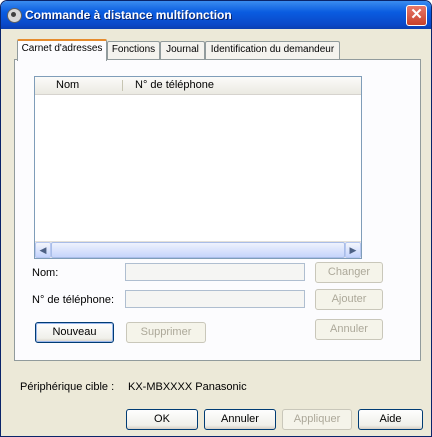 The width and height of the screenshot is (432, 437). I want to click on arrow-left-icon: ◀, so click(43, 250).